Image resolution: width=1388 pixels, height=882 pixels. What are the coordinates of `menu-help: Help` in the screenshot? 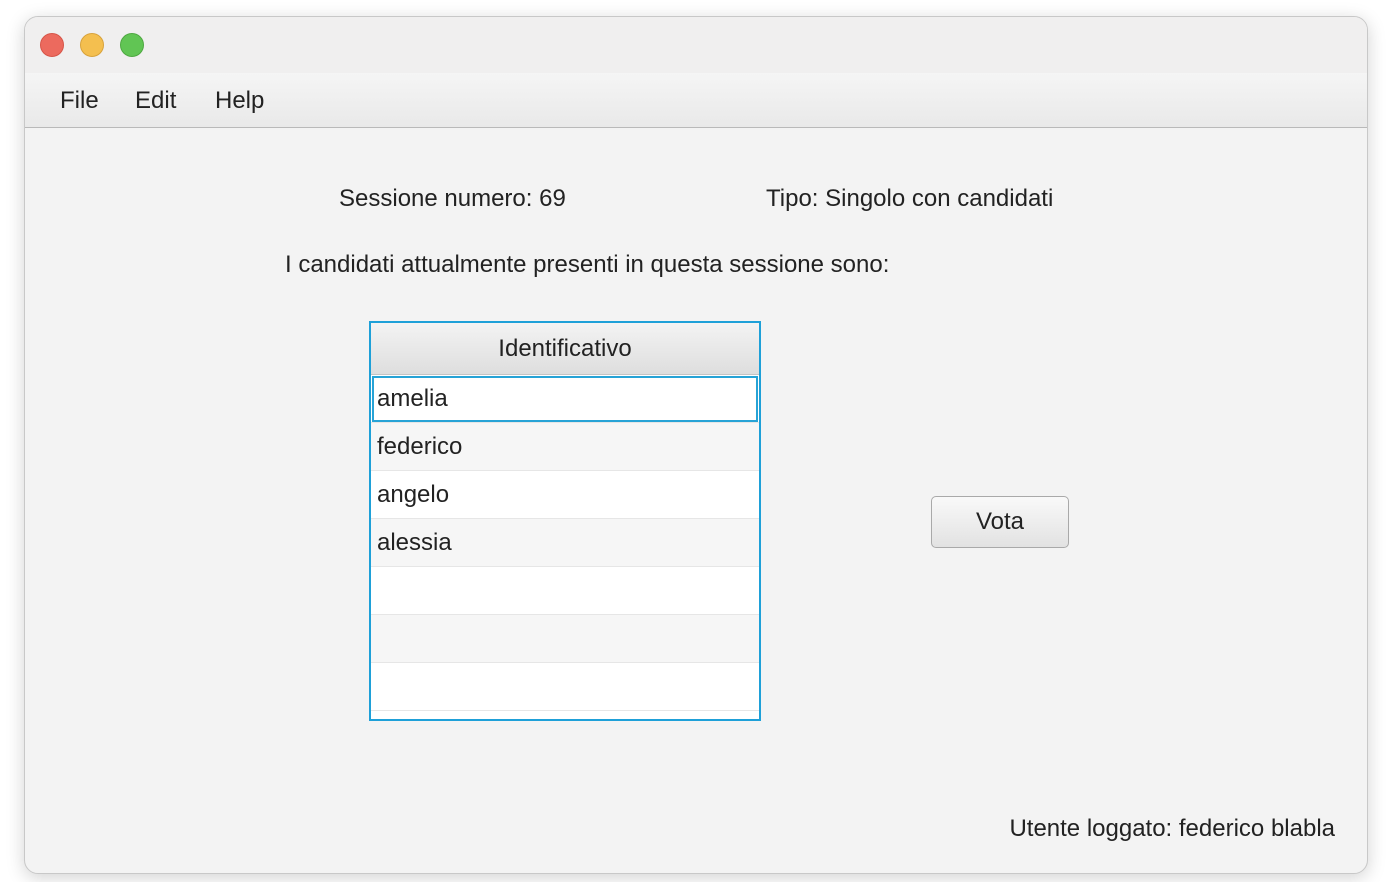 It's located at (239, 101).